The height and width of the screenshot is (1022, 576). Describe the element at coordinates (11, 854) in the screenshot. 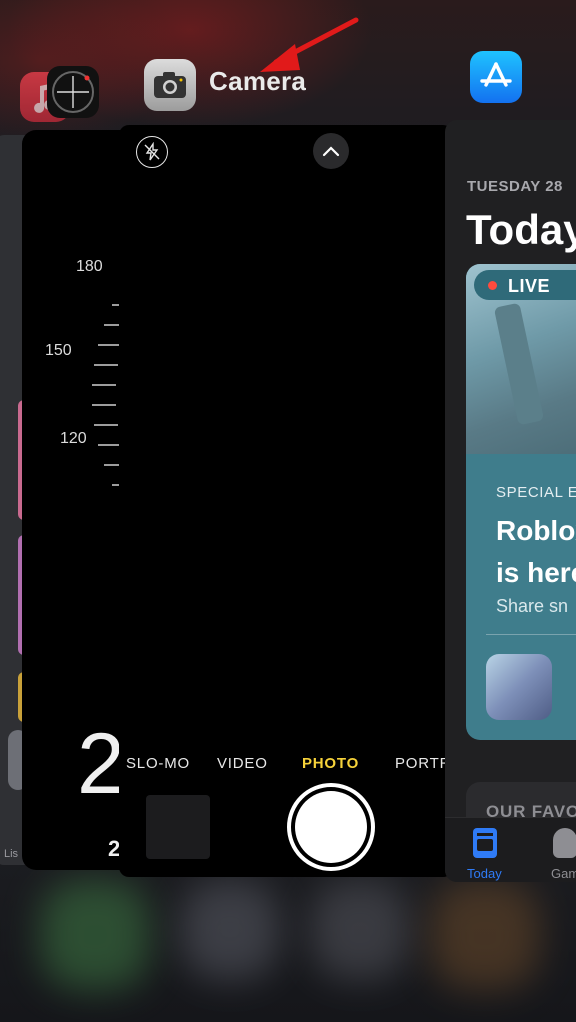

I see `clock-card-partial-label: Lis` at that location.